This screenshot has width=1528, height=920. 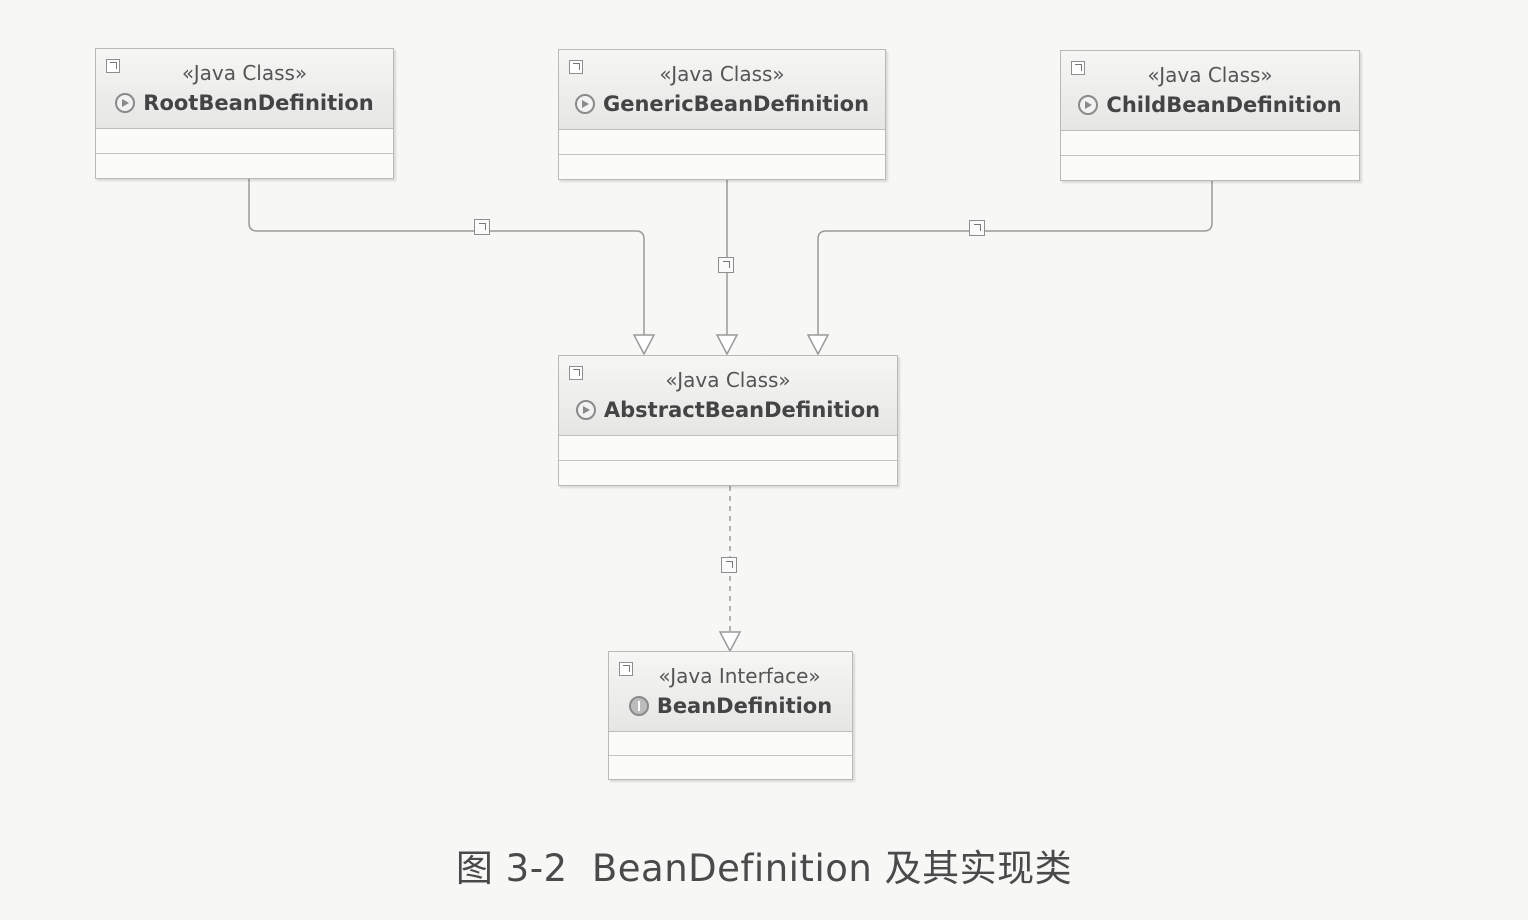 I want to click on class-header: «Java Class» GenericBeanDefinition, so click(x=722, y=90).